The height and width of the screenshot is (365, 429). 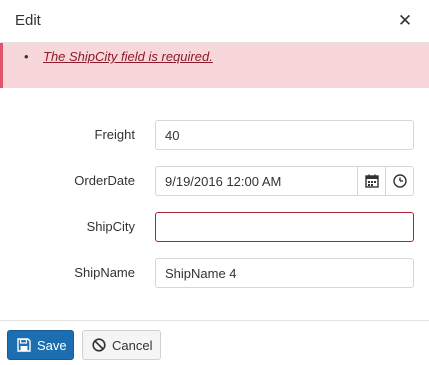 I want to click on ship-name-field, so click(x=284, y=273).